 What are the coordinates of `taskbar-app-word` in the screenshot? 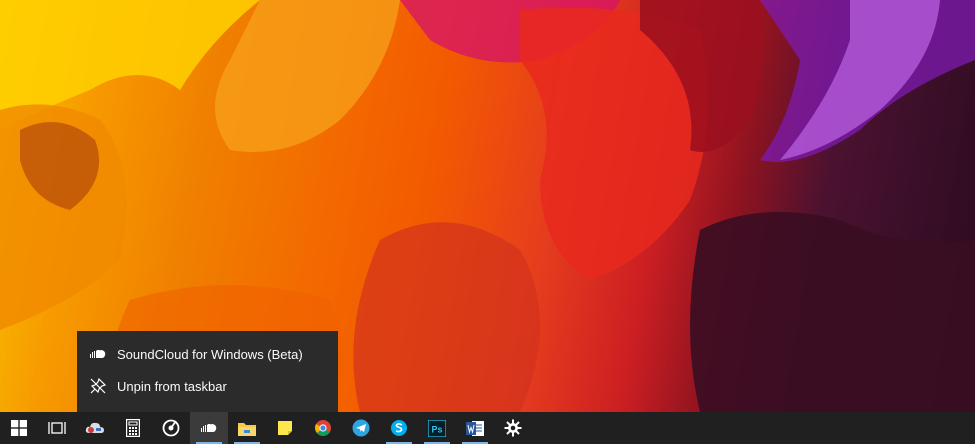 It's located at (475, 428).